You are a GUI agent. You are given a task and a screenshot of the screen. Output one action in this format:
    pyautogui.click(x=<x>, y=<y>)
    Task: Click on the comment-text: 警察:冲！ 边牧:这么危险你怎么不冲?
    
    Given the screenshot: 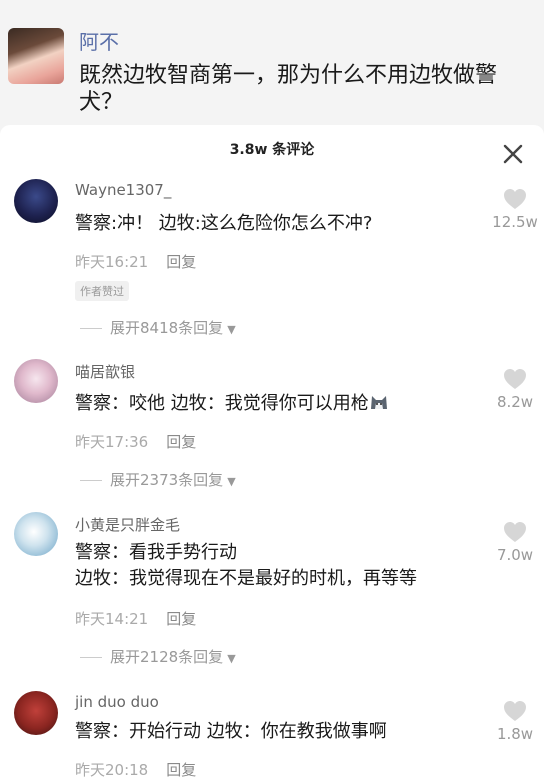 What is the action you would take?
    pyautogui.click(x=275, y=224)
    